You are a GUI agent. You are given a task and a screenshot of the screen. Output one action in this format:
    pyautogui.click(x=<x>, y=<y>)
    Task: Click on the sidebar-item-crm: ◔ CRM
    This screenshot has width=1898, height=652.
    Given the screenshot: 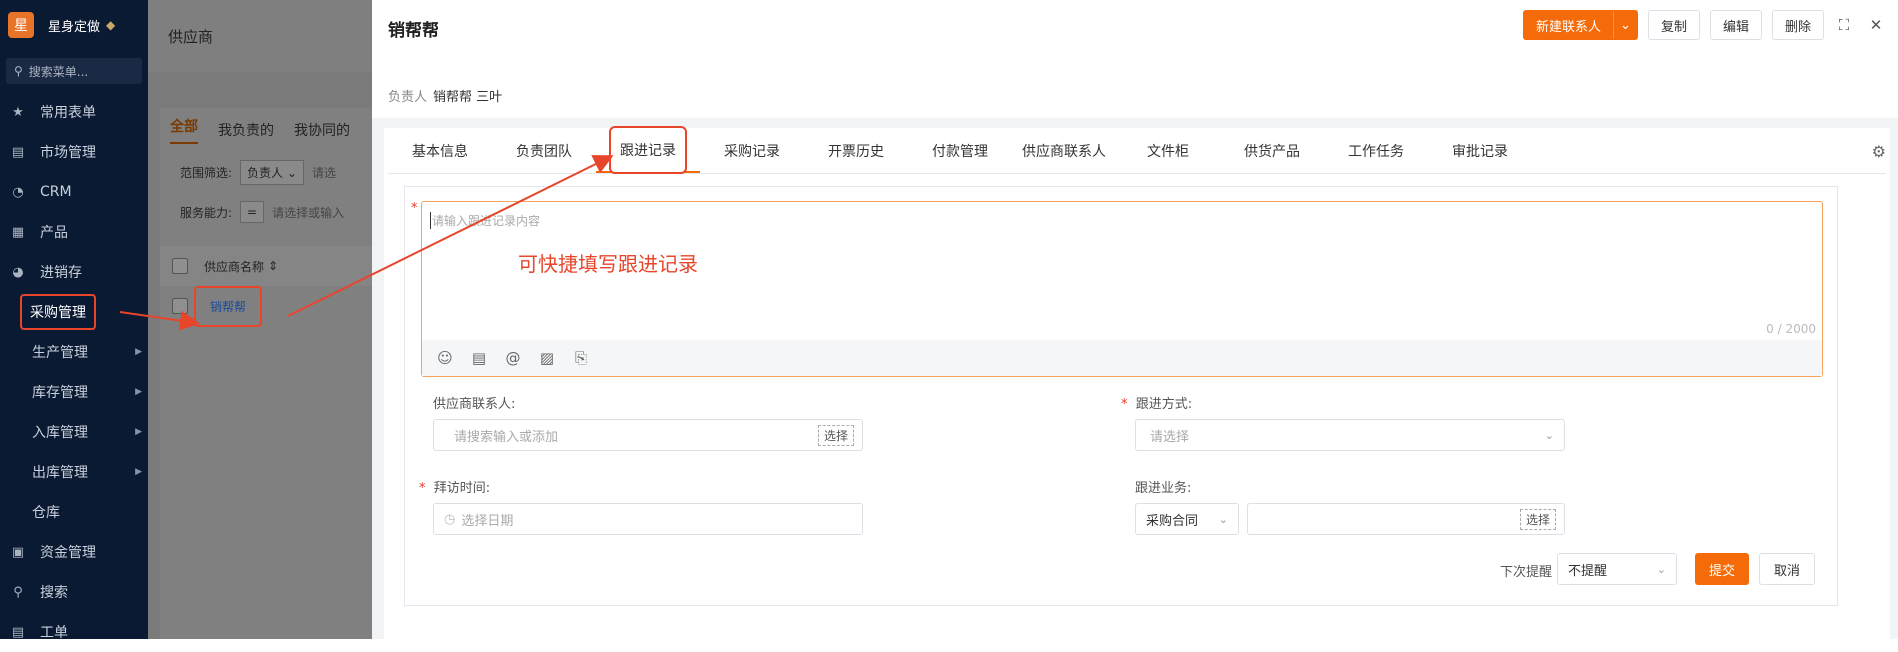 What is the action you would take?
    pyautogui.click(x=74, y=192)
    